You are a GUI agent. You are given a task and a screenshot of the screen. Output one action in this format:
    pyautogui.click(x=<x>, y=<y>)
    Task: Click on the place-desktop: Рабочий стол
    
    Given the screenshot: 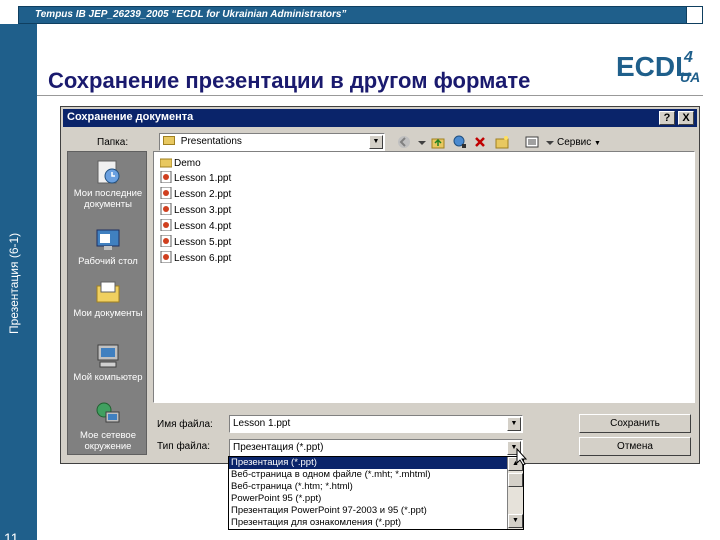 What is the action you would take?
    pyautogui.click(x=108, y=246)
    